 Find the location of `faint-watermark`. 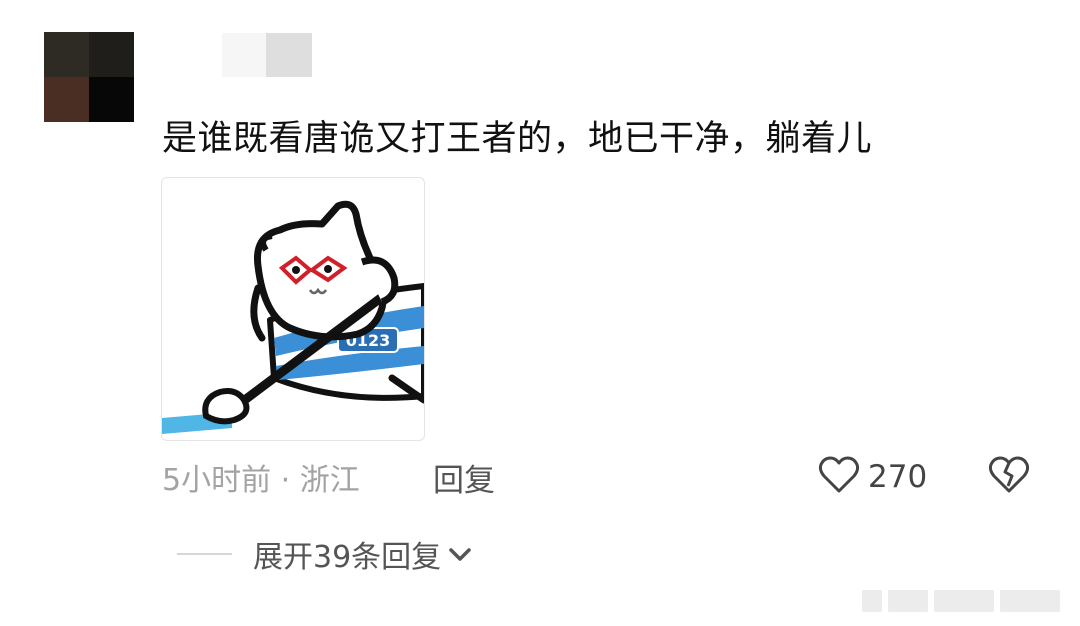

faint-watermark is located at coordinates (967, 601).